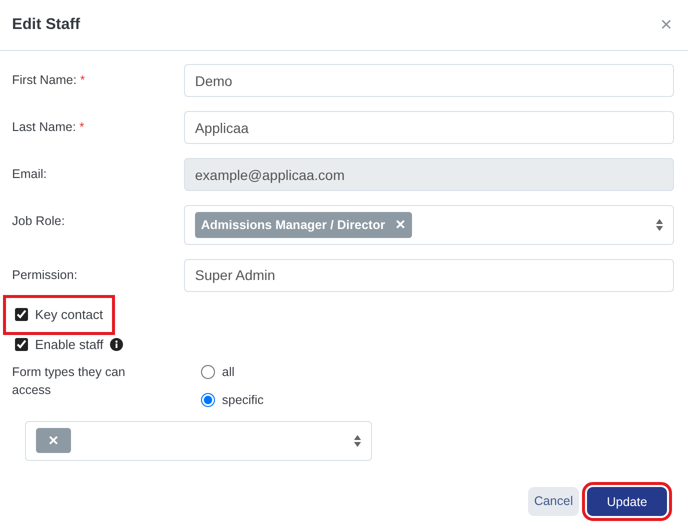  I want to click on info-icon, so click(117, 344).